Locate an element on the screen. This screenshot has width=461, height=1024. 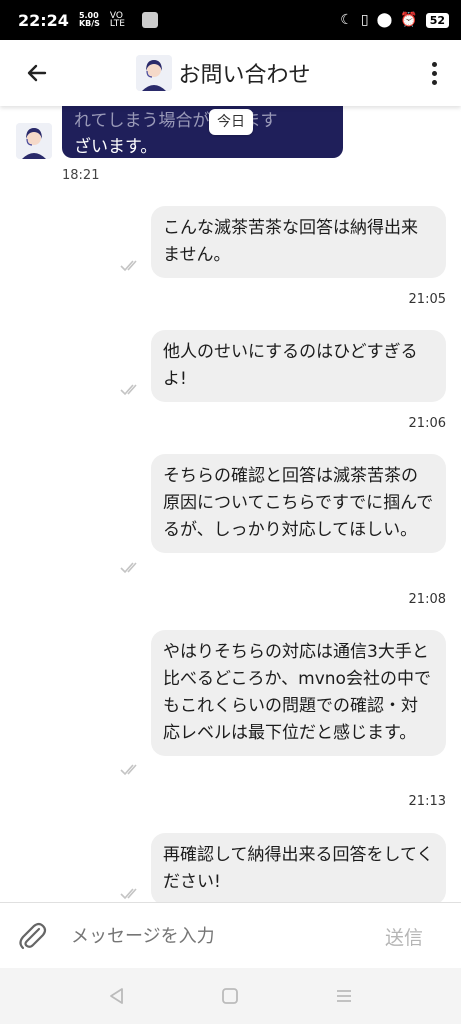
menu-lines-icon is located at coordinates (344, 996).